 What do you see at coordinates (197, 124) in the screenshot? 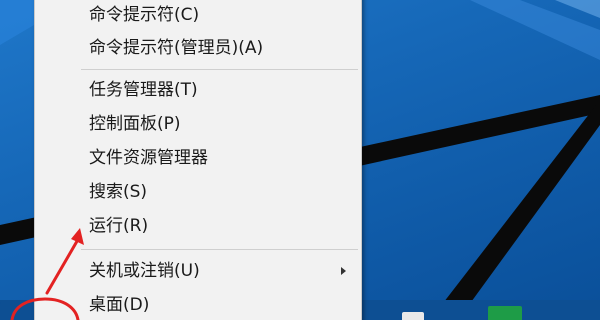
I see `menu-item-control-panel: 控制面板(P)` at bounding box center [197, 124].